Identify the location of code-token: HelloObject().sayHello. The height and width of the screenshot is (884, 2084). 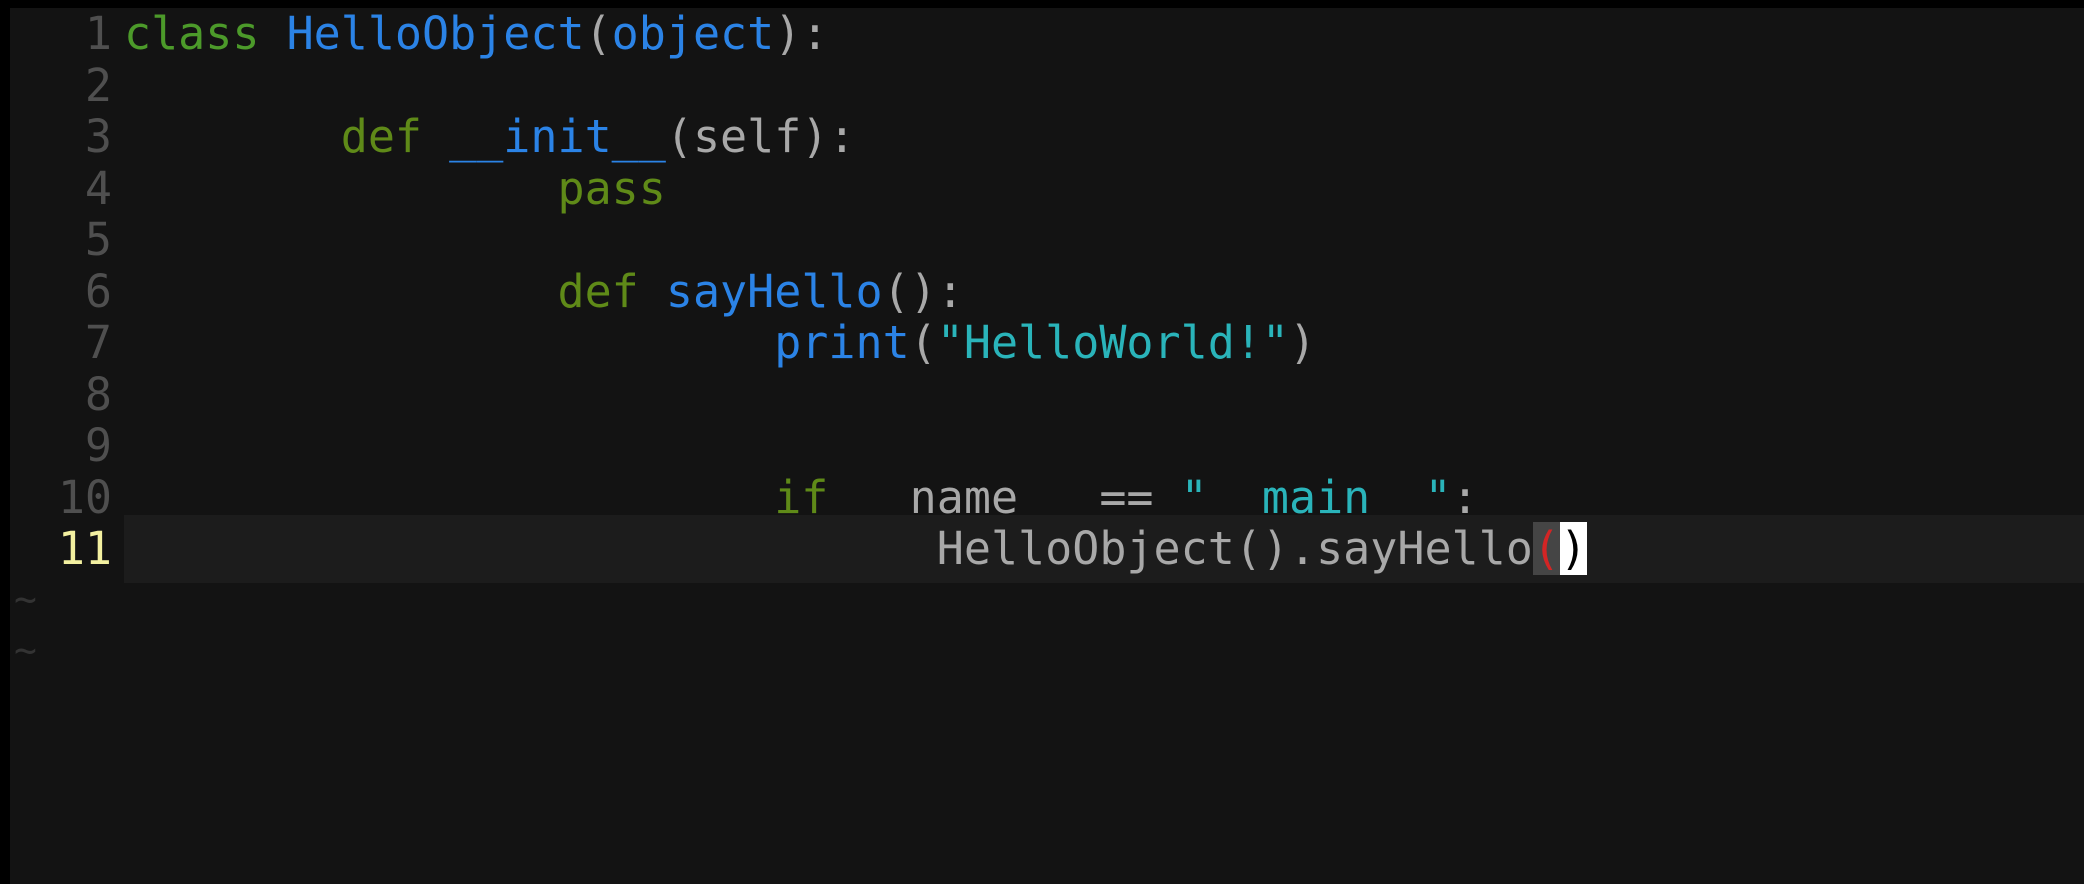
(1234, 548).